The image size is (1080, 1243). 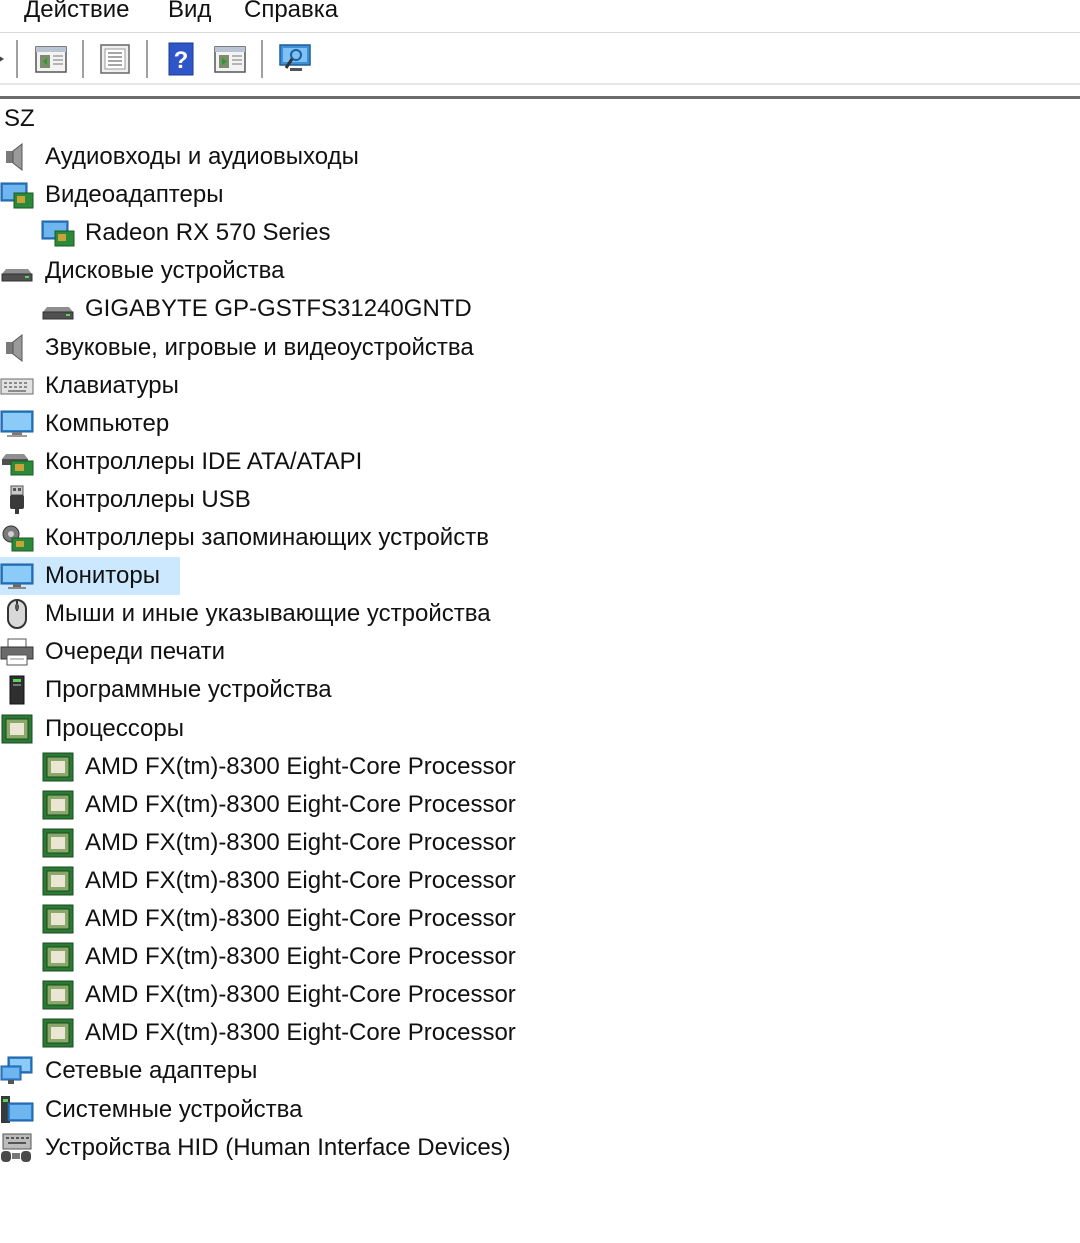 I want to click on menu-help: Справка, so click(x=291, y=12).